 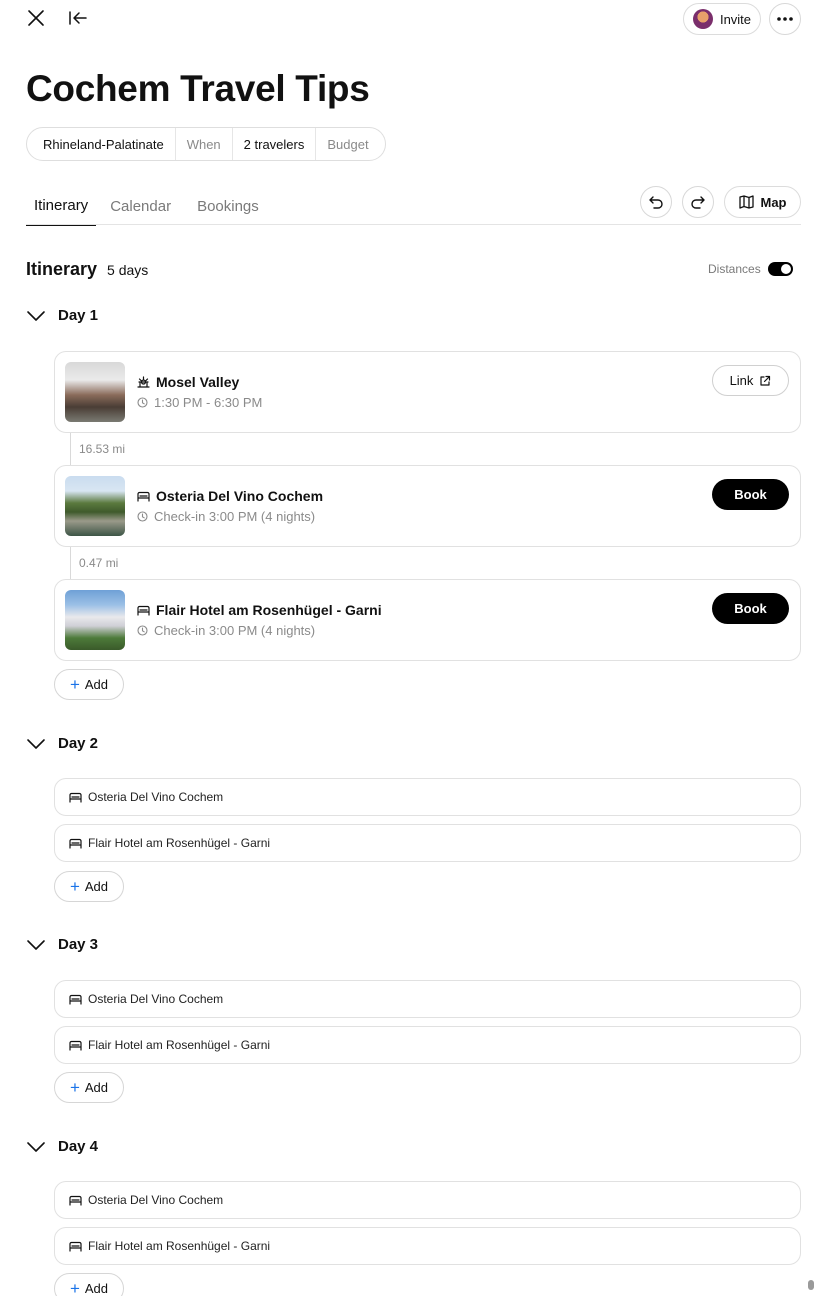 What do you see at coordinates (773, 202) in the screenshot?
I see `map-label: Map` at bounding box center [773, 202].